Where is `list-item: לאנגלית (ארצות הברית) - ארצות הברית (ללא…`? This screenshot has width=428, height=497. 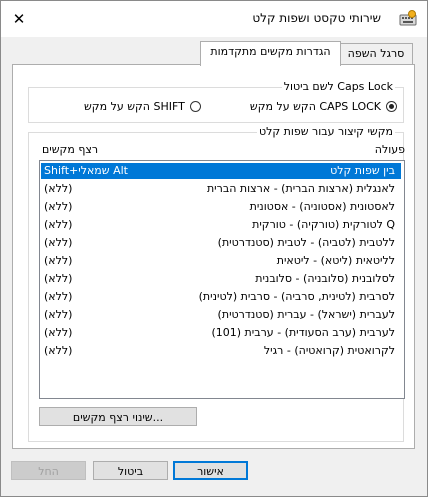 list-item: לאנגלית (ארצות הברית) - ארצות הברית (ללא… is located at coordinates (221, 189).